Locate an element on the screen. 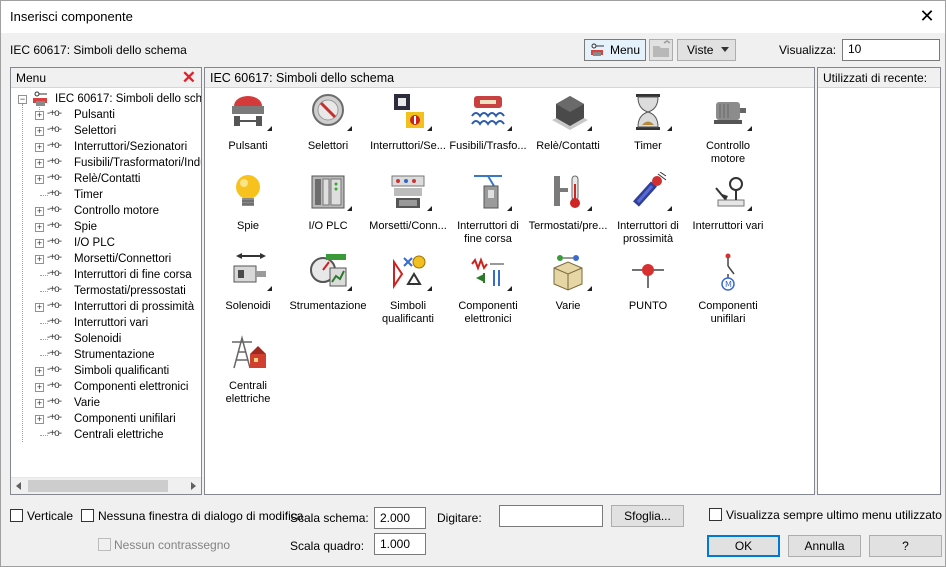  symbol-category-item: Interruttori vari is located at coordinates (728, 202).